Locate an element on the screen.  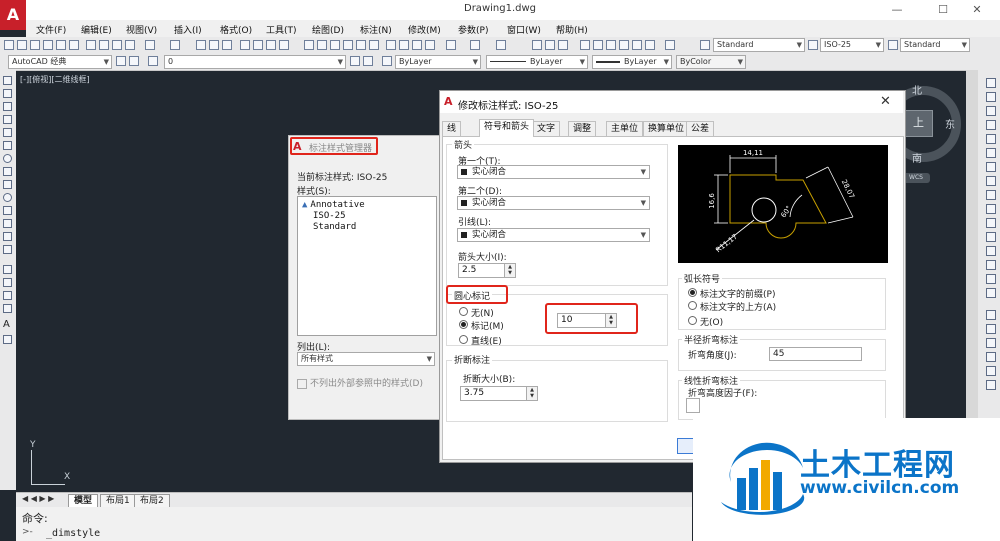
compass-north: 北 is located at coordinates (917, 89).